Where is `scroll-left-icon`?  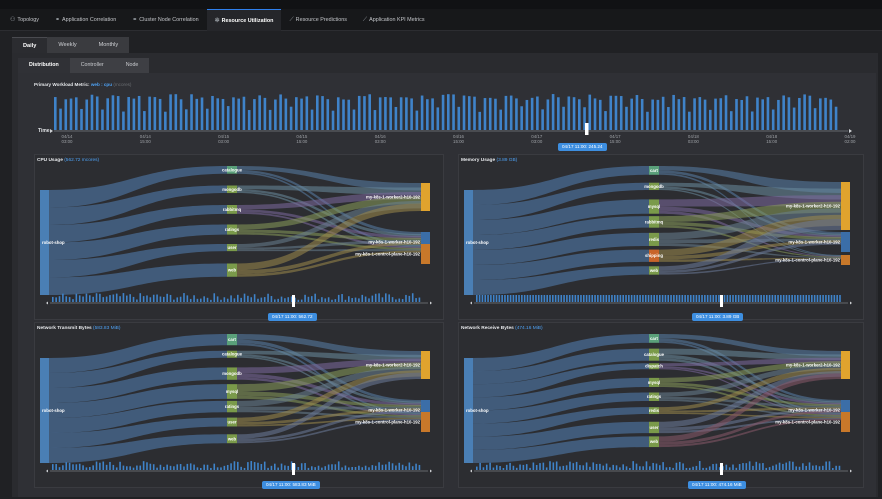 scroll-left-icon is located at coordinates (47, 303).